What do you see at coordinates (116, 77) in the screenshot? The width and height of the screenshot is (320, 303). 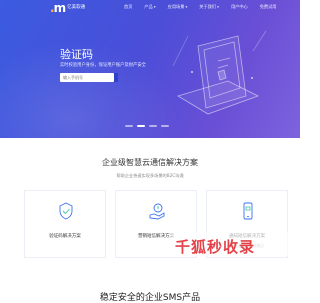 I see `submit-button` at bounding box center [116, 77].